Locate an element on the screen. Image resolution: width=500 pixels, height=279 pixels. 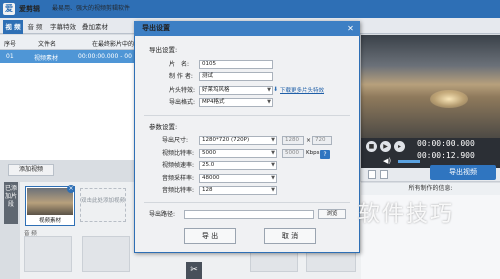
empty-clip-slot: 双击此处添加视频 is located at coordinates (103, 205).